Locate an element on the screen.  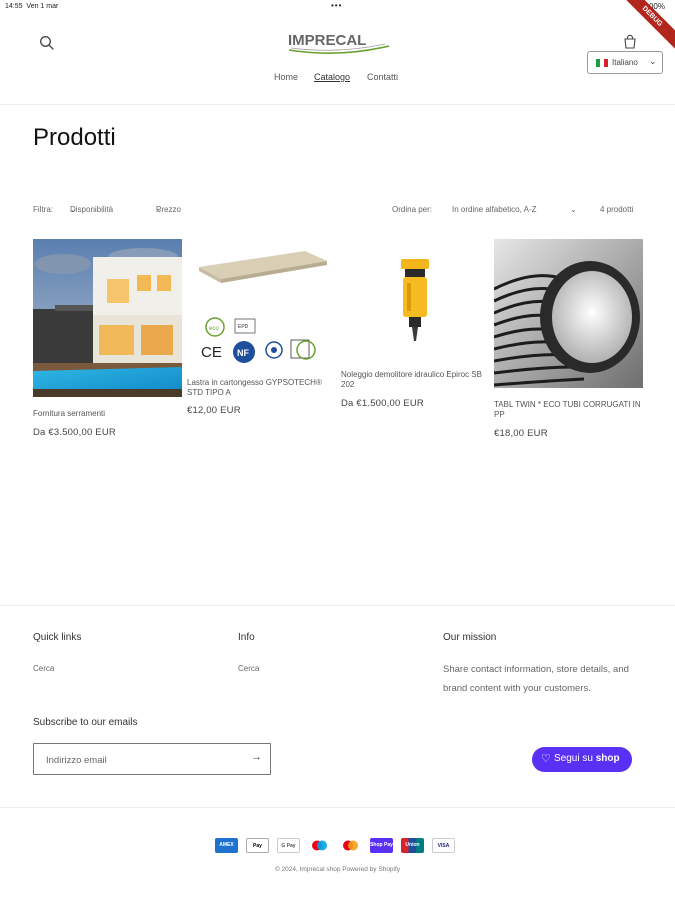
footer-quick-links-heading: Quick links is located at coordinates (57, 637).